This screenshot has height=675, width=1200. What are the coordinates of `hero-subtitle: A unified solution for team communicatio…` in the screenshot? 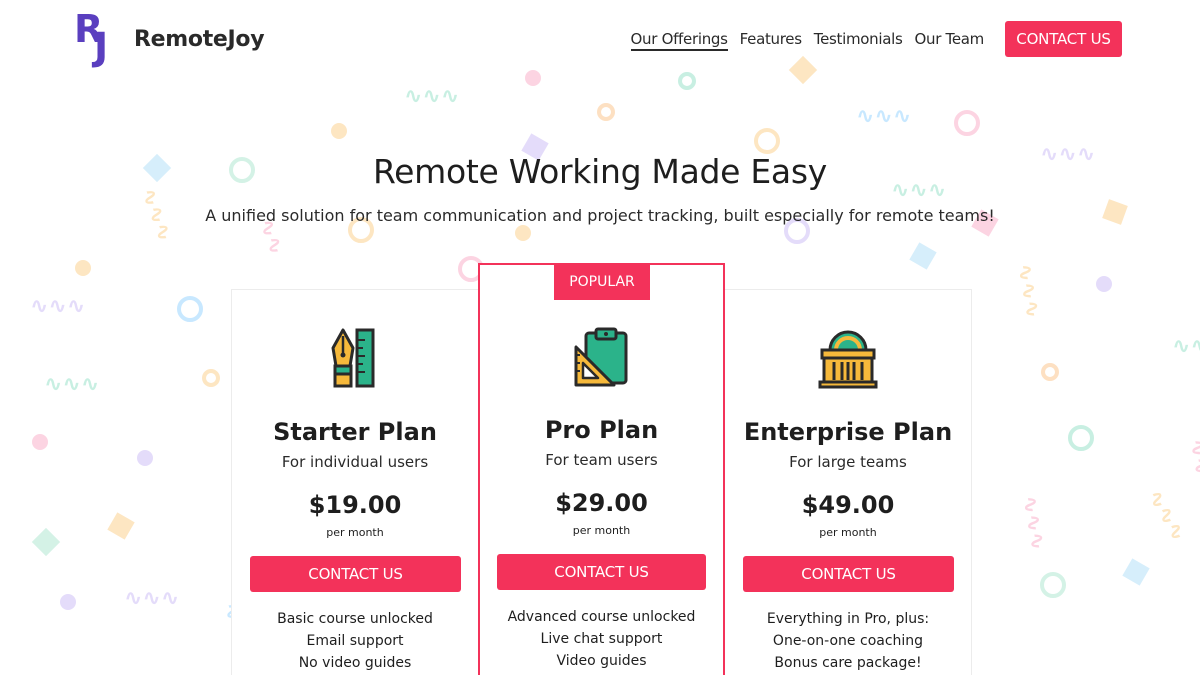 It's located at (600, 215).